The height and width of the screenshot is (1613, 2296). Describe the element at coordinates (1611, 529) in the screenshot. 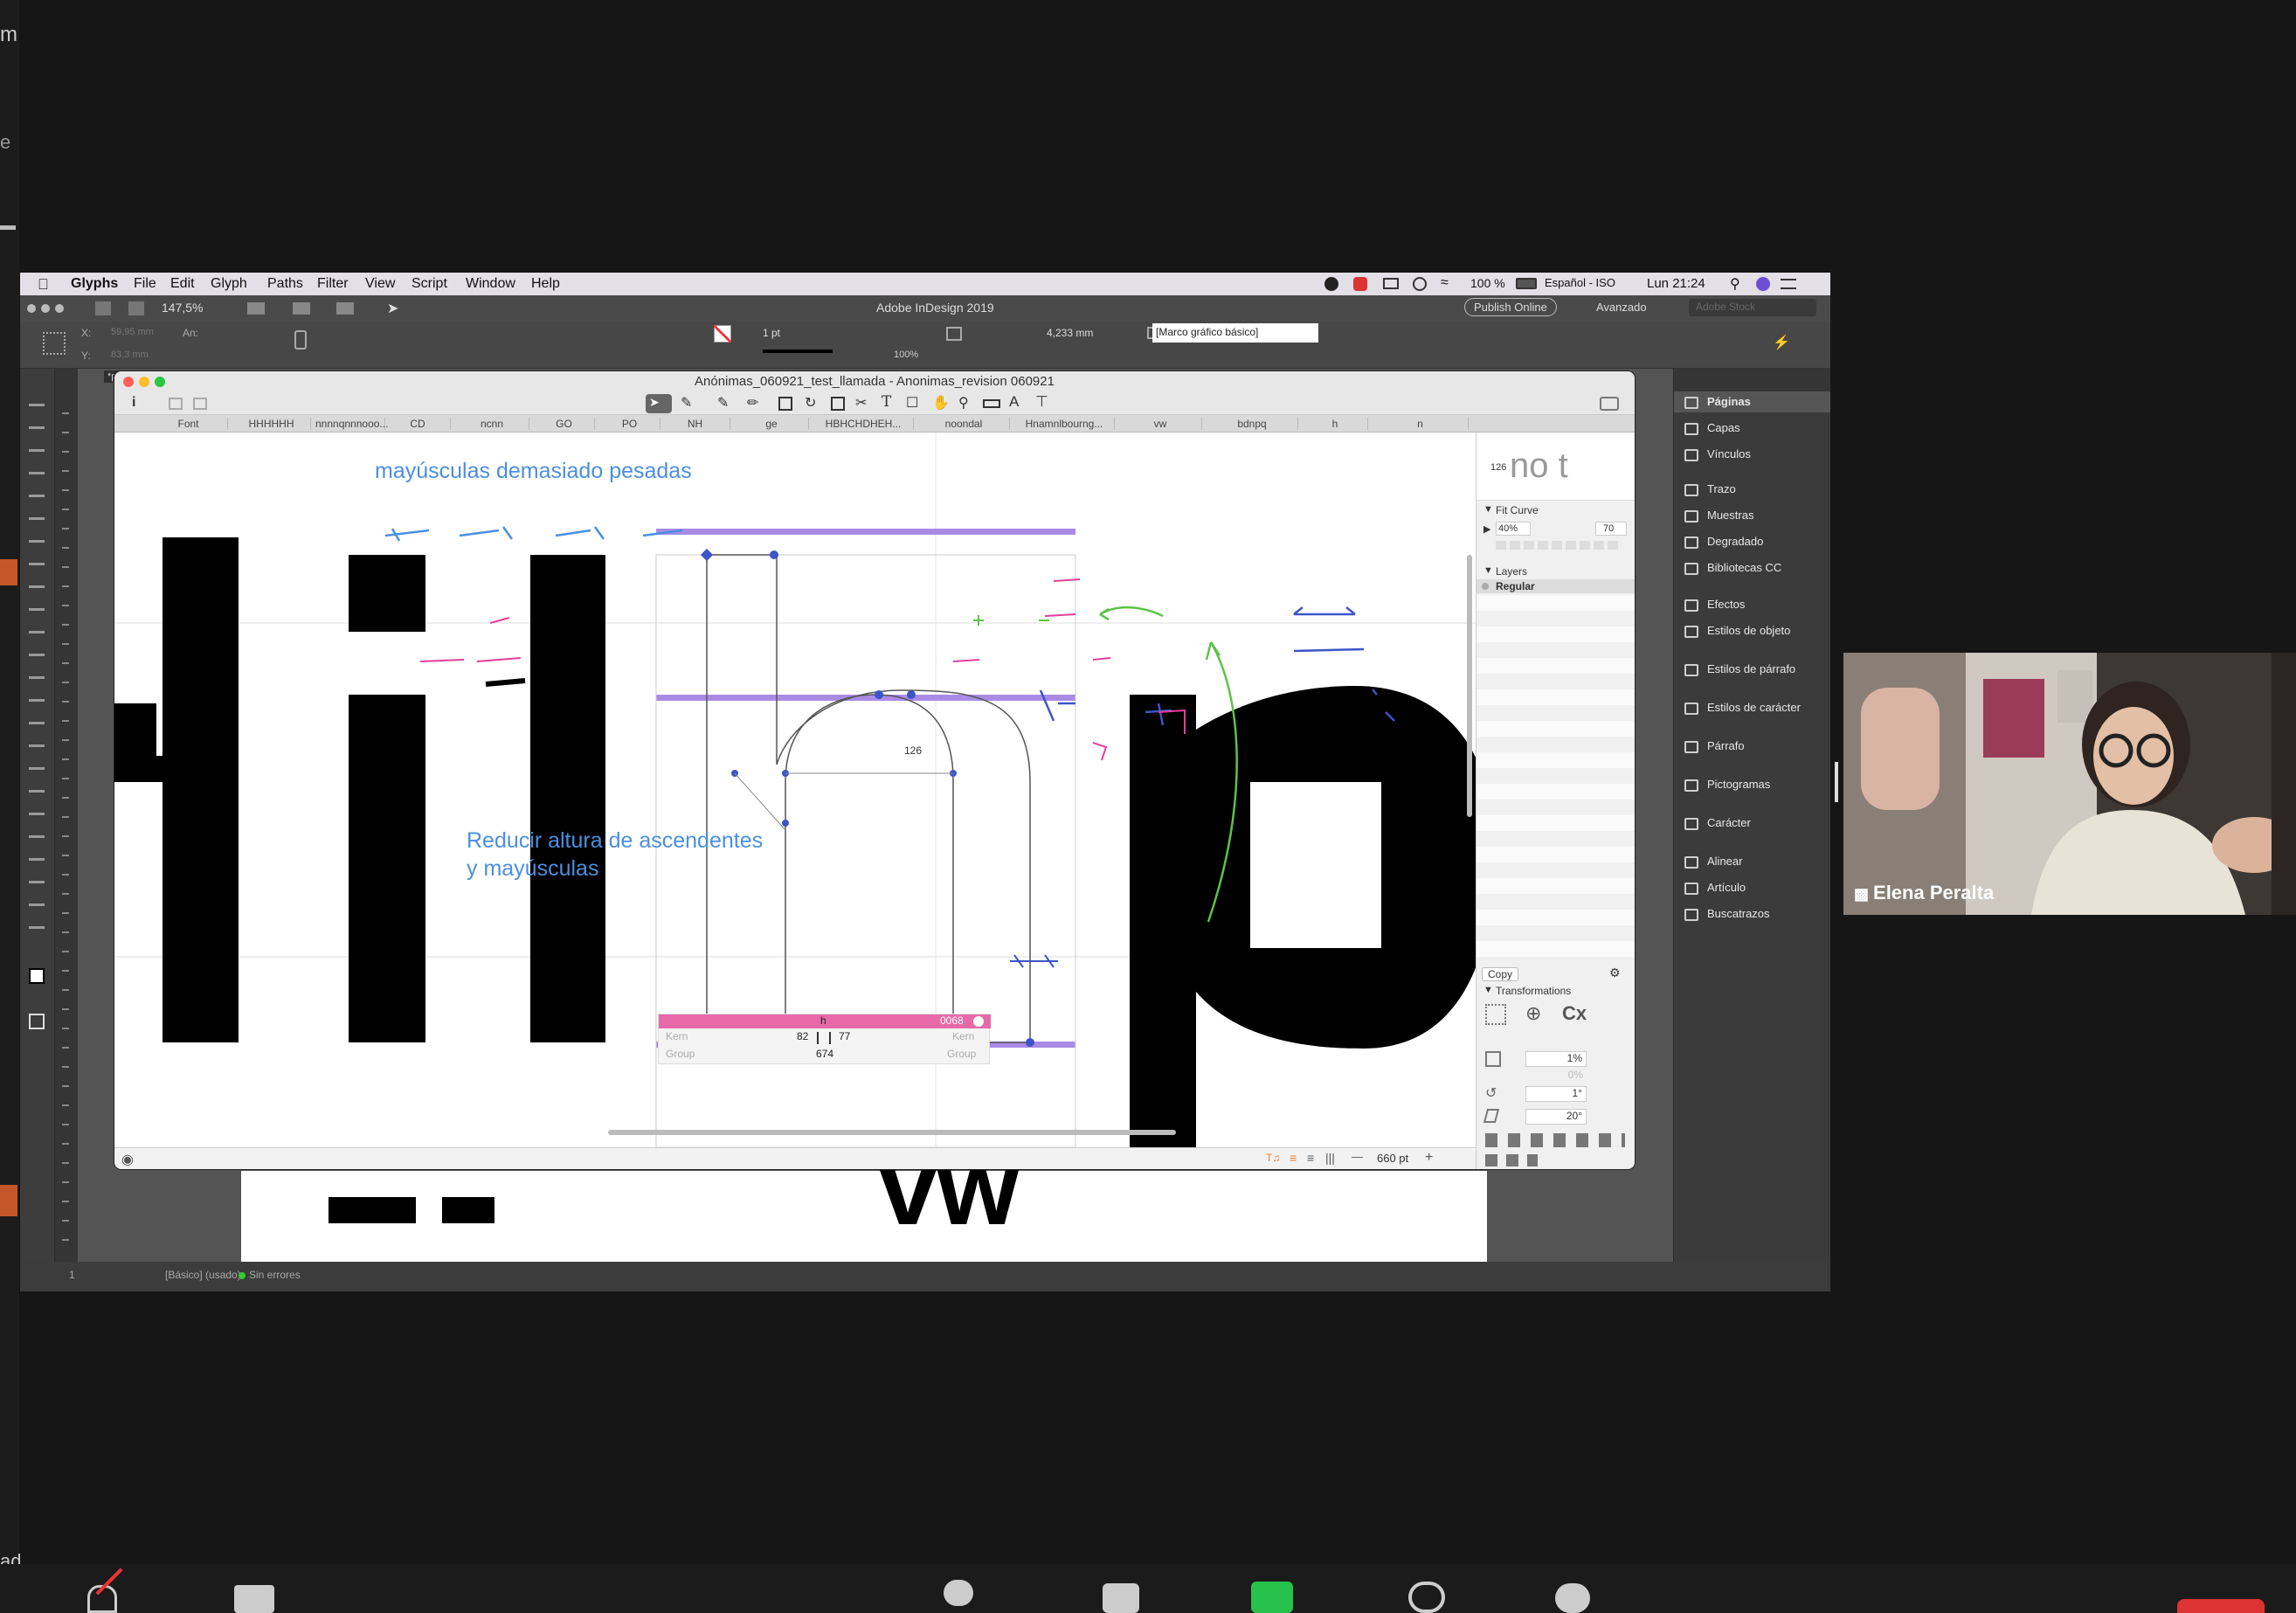

I see `fit-max-field: 70` at that location.